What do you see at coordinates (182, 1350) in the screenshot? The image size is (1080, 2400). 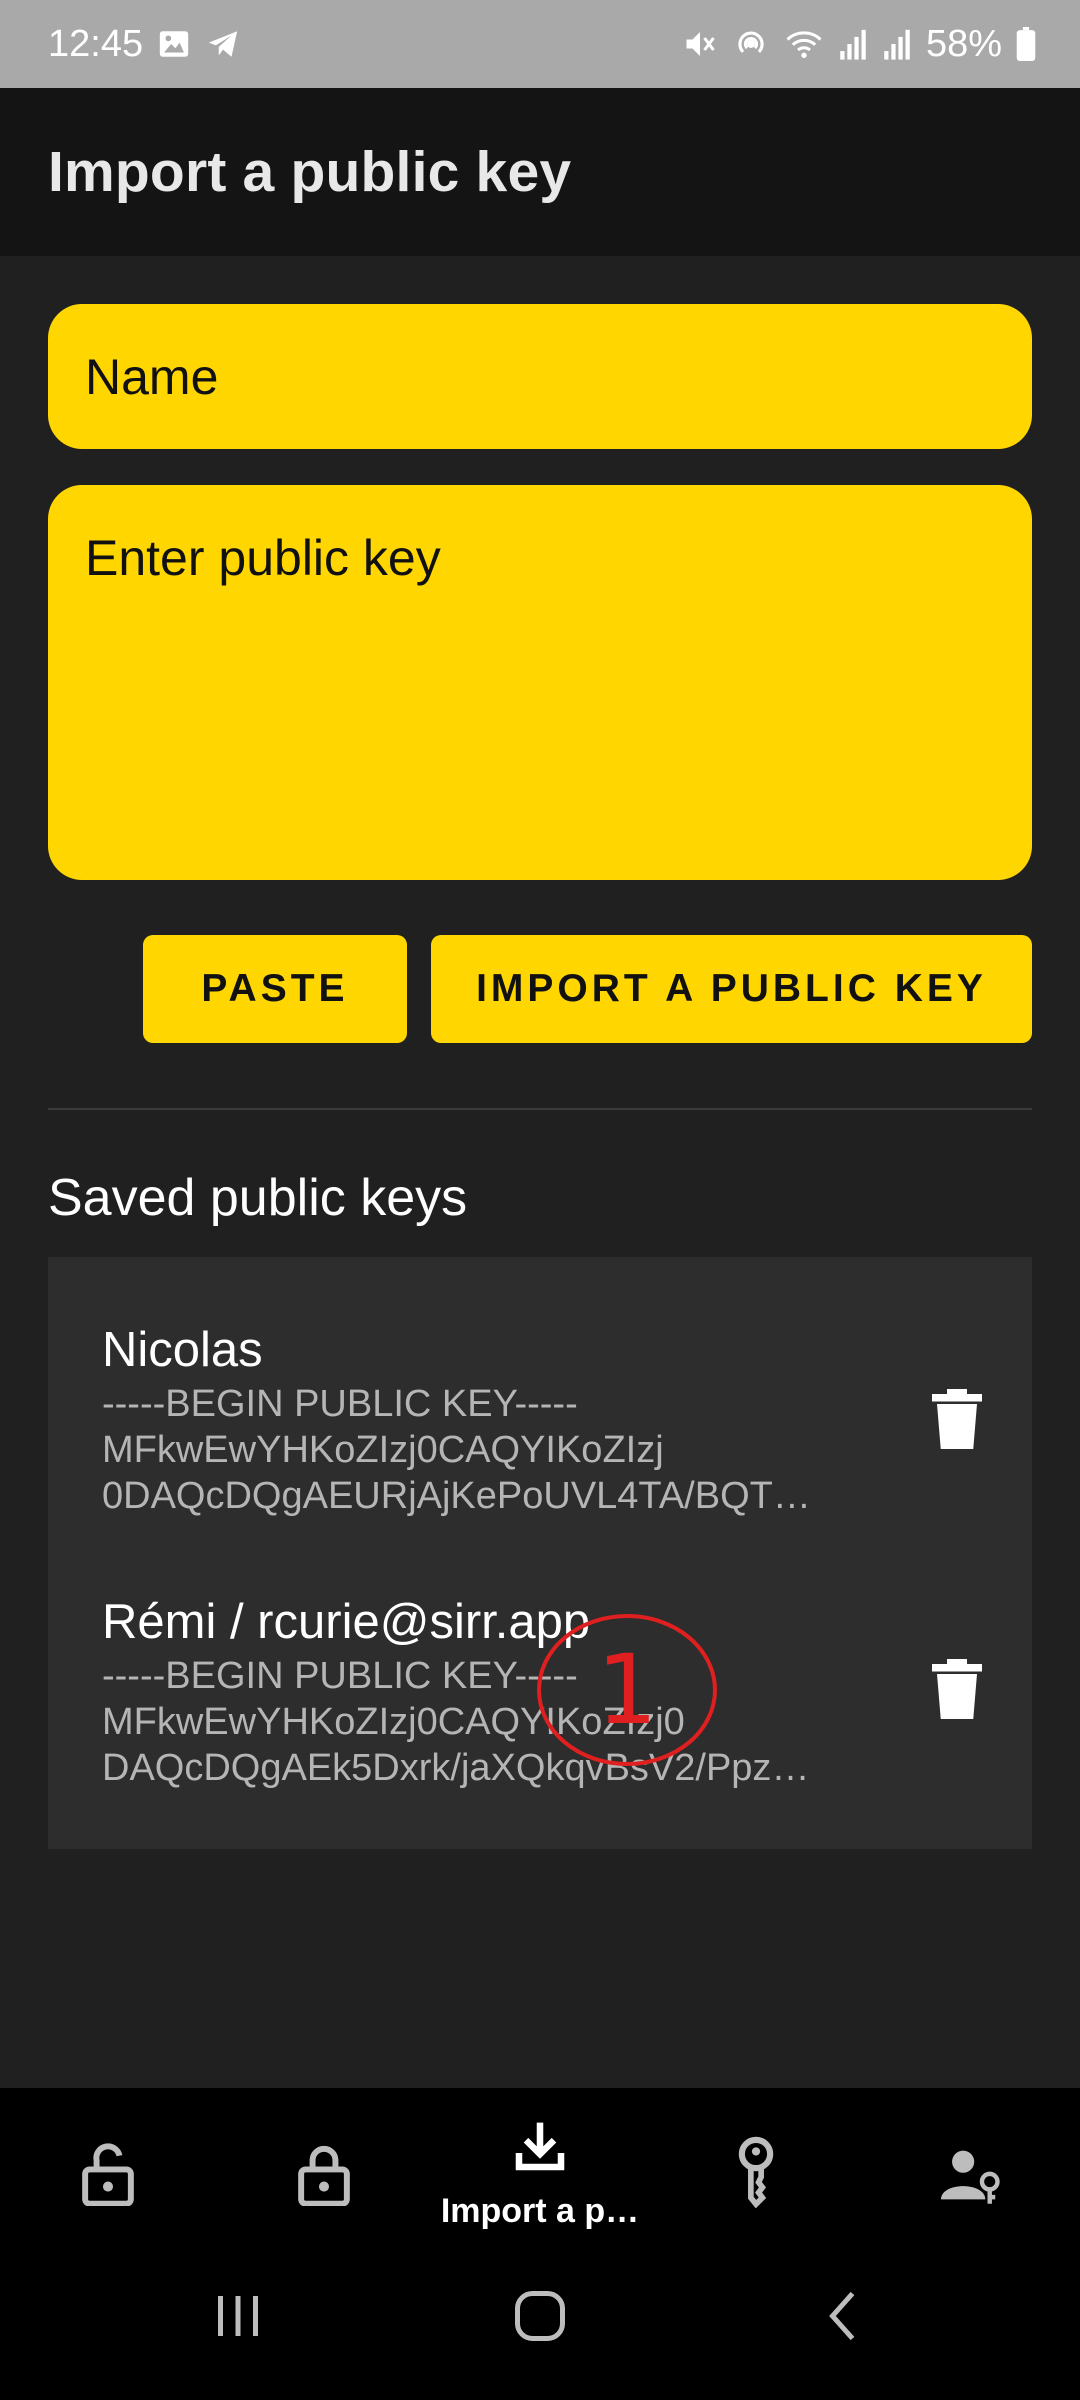 I see `key-name: Nicolas` at bounding box center [182, 1350].